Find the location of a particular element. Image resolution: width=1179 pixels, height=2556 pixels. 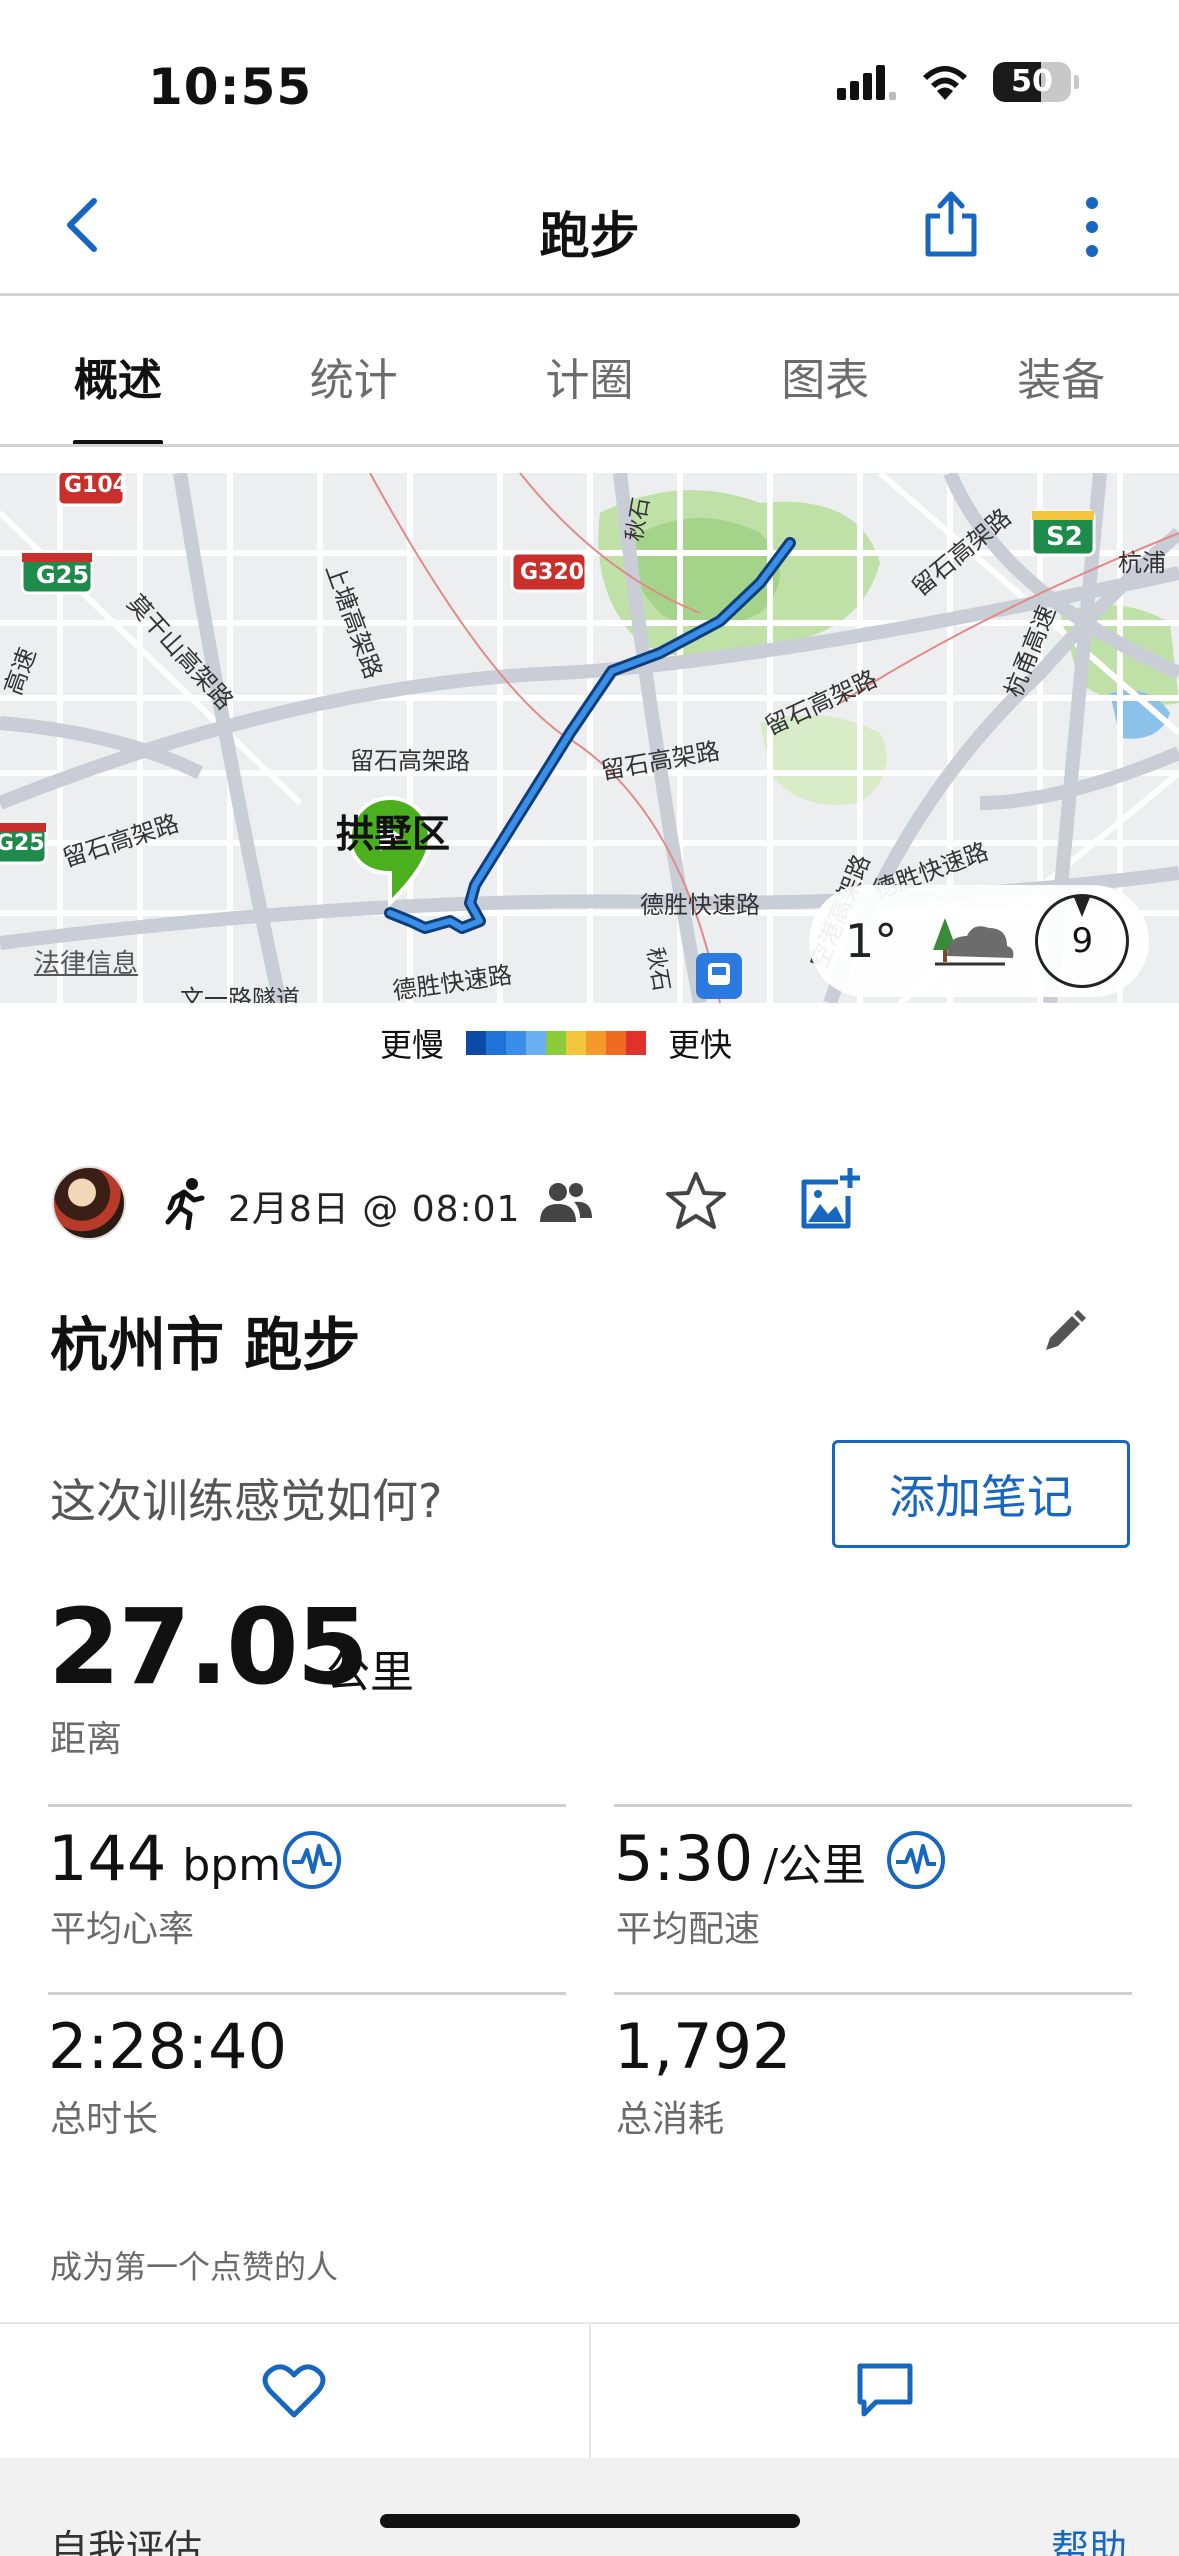

weather-temperature: 1° is located at coordinates (871, 941).